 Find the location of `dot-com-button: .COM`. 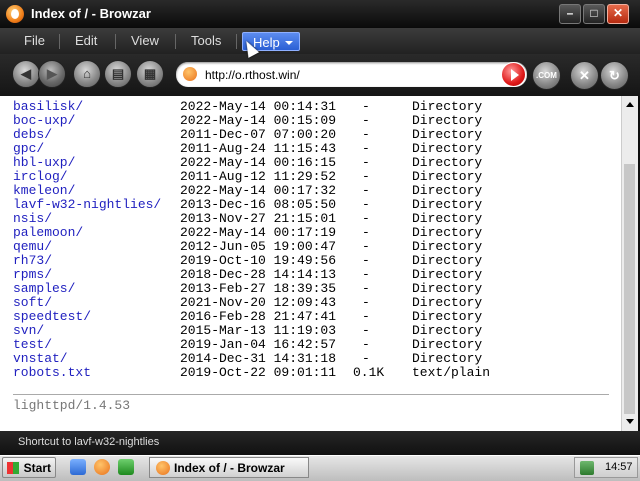

dot-com-button: .COM is located at coordinates (546, 75).